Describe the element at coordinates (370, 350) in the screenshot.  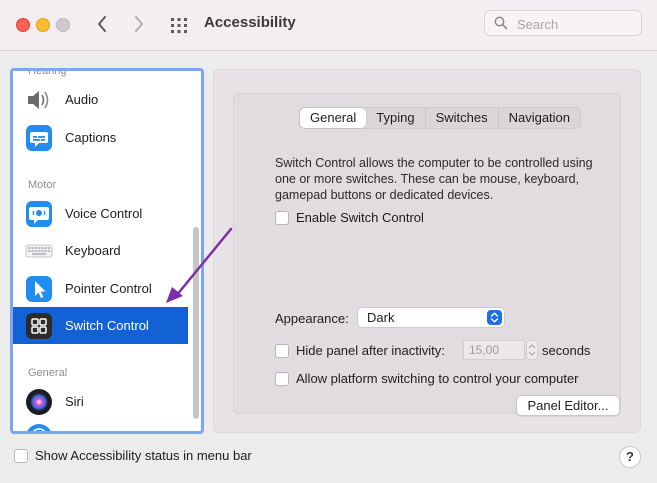
I see `hide-panel-label: Hide panel after inactivity:` at that location.